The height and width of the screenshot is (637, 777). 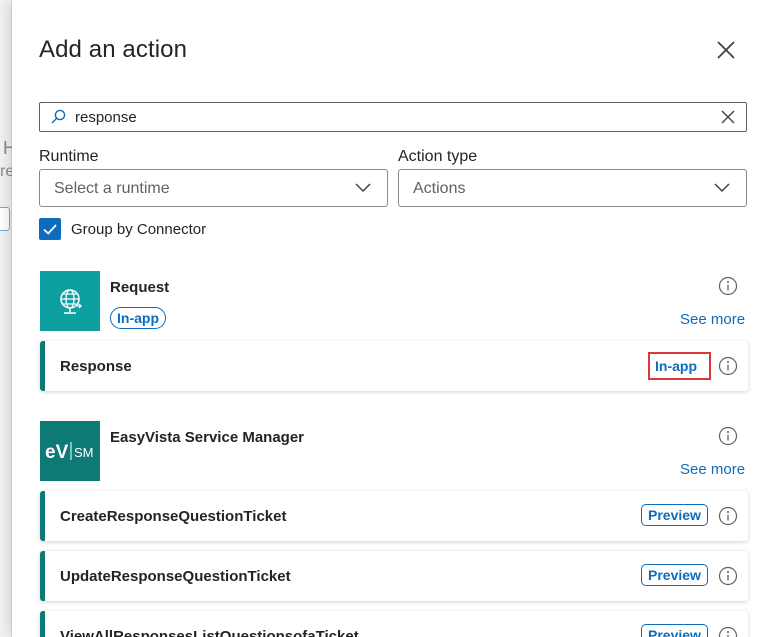 I want to click on action-type-dropdown: Actions, so click(x=572, y=188).